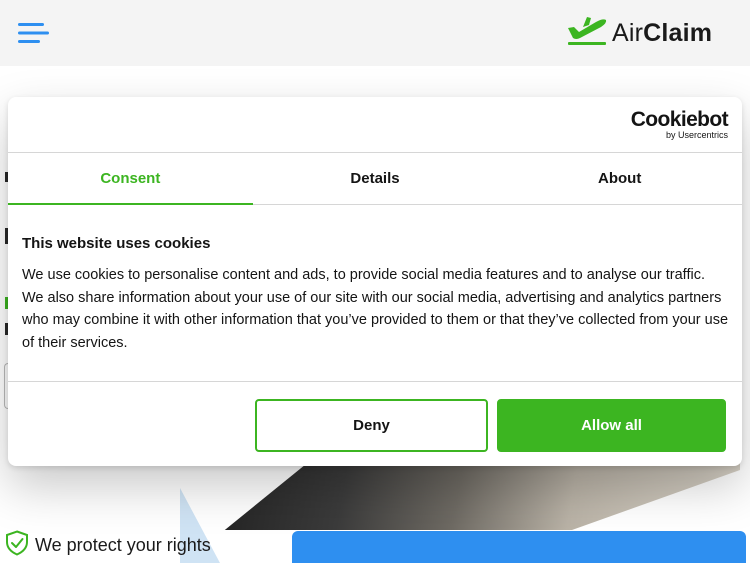  What do you see at coordinates (34, 33) in the screenshot?
I see `hamburger-menu-icon` at bounding box center [34, 33].